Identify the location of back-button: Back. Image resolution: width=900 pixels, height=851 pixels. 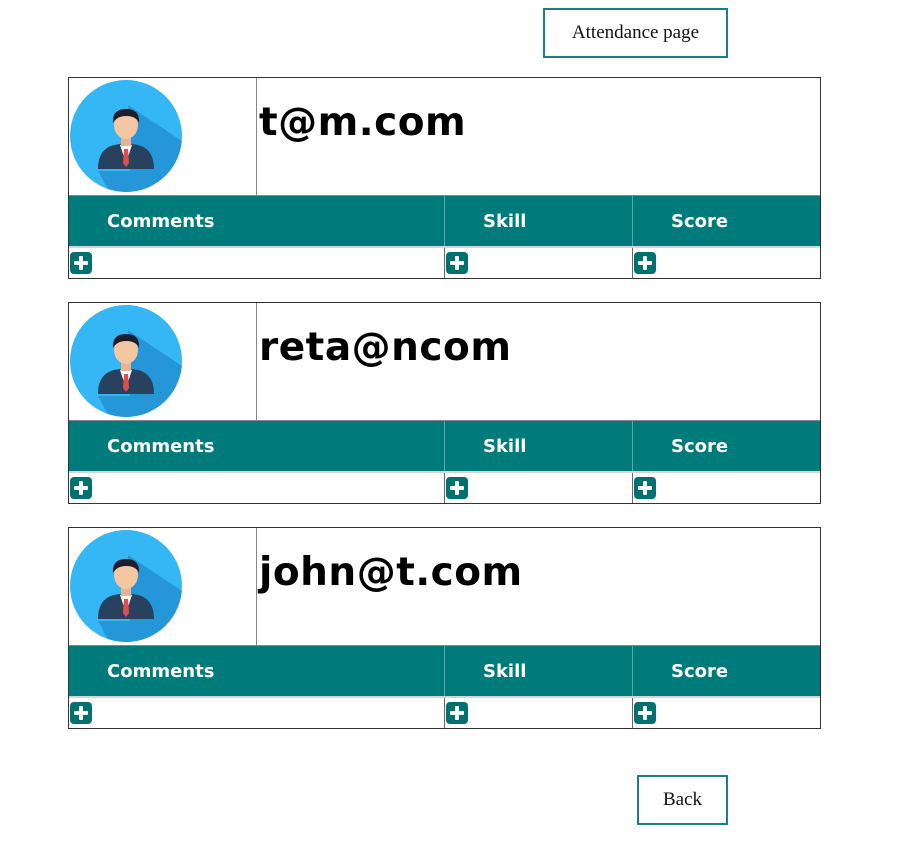
(682, 800).